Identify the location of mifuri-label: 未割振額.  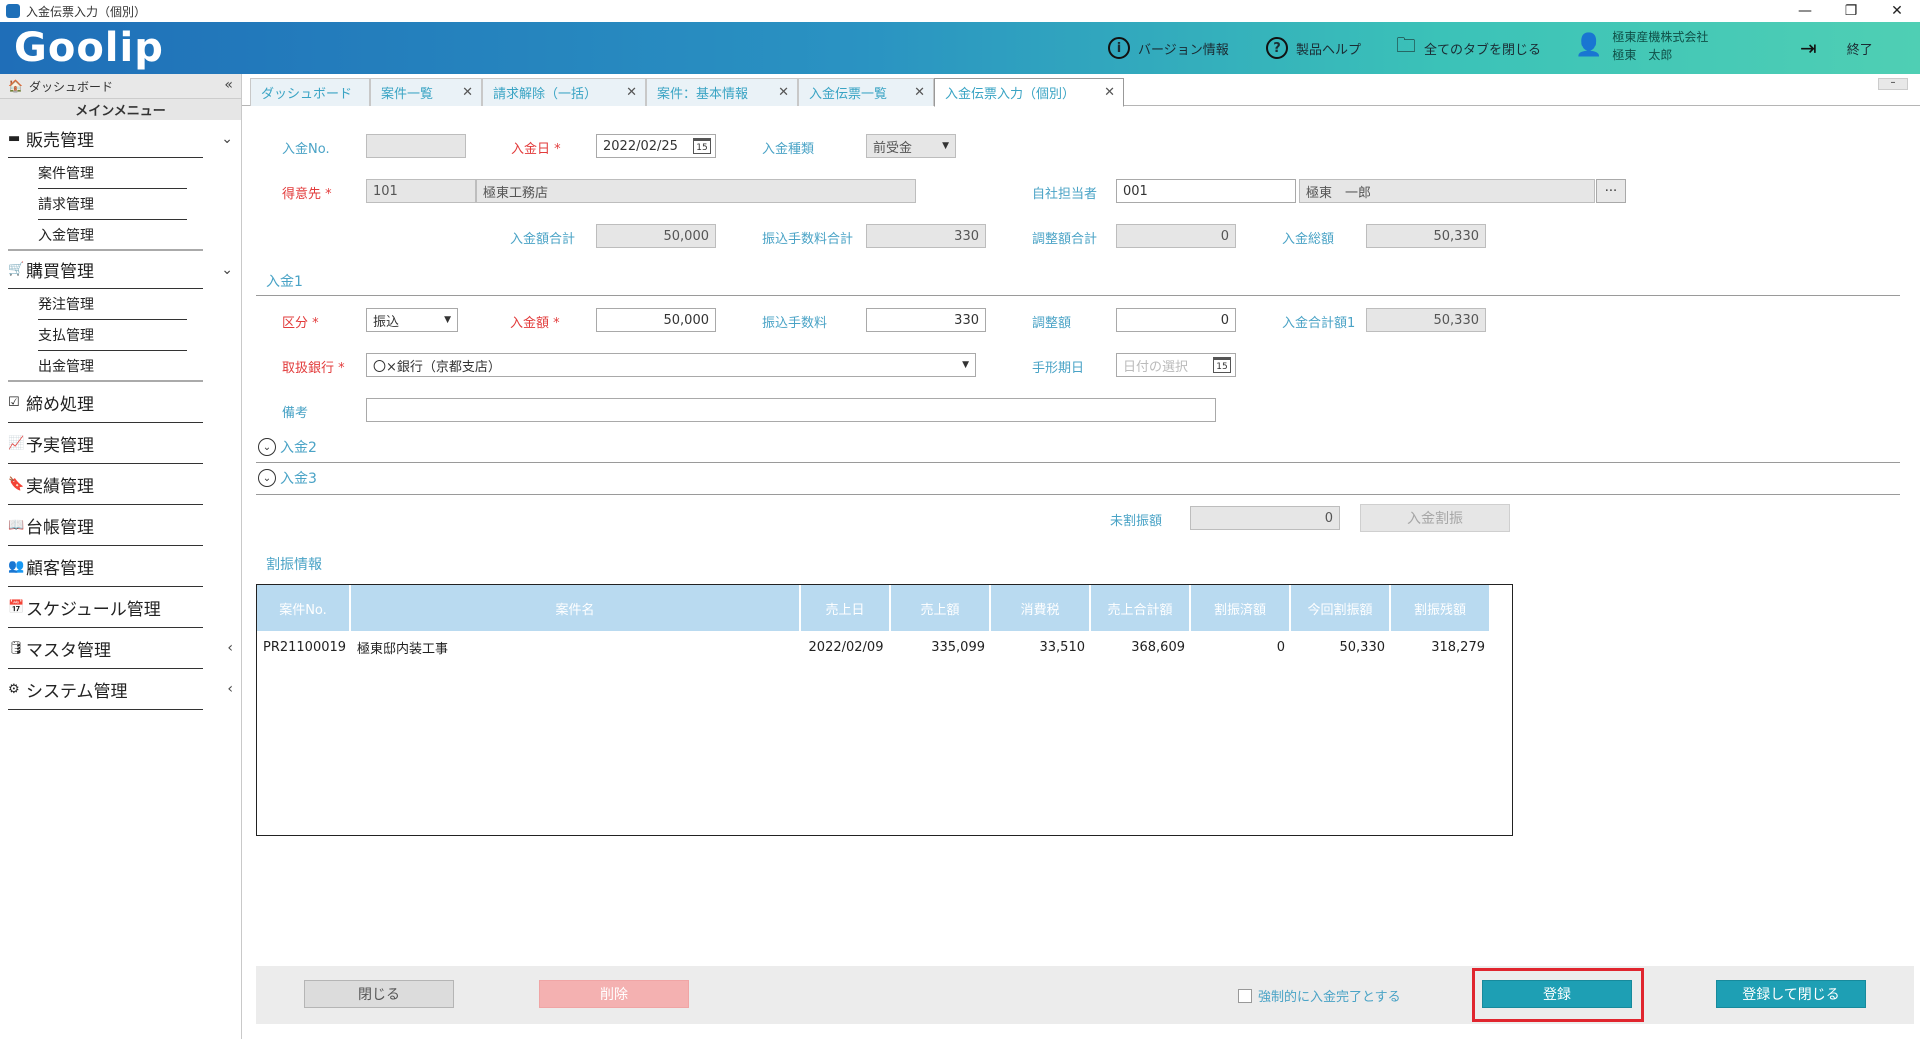
(1136, 521).